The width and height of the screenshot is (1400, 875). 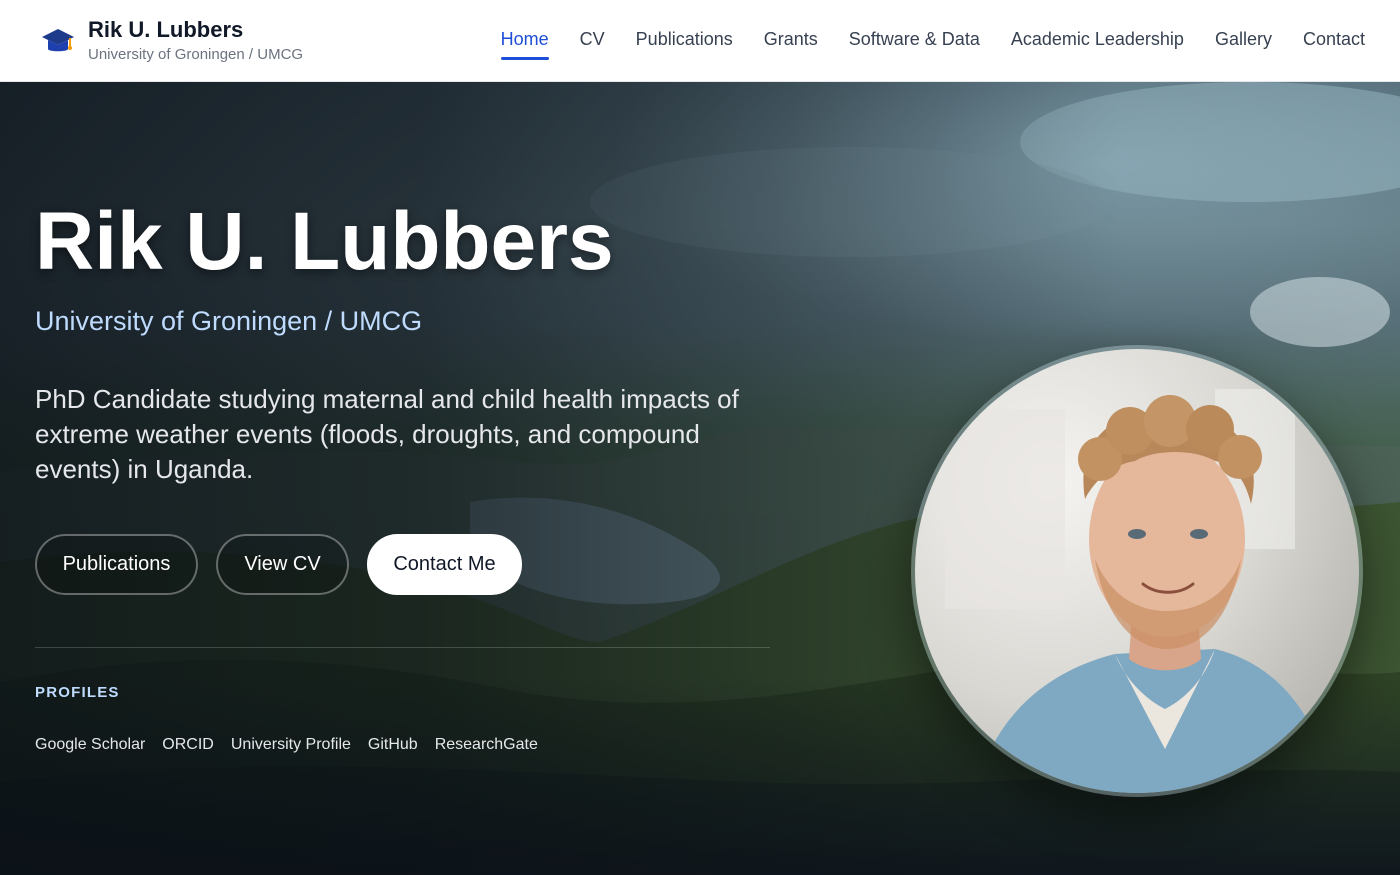 I want to click on hero-title: Rik U. Lubbers, so click(x=324, y=241).